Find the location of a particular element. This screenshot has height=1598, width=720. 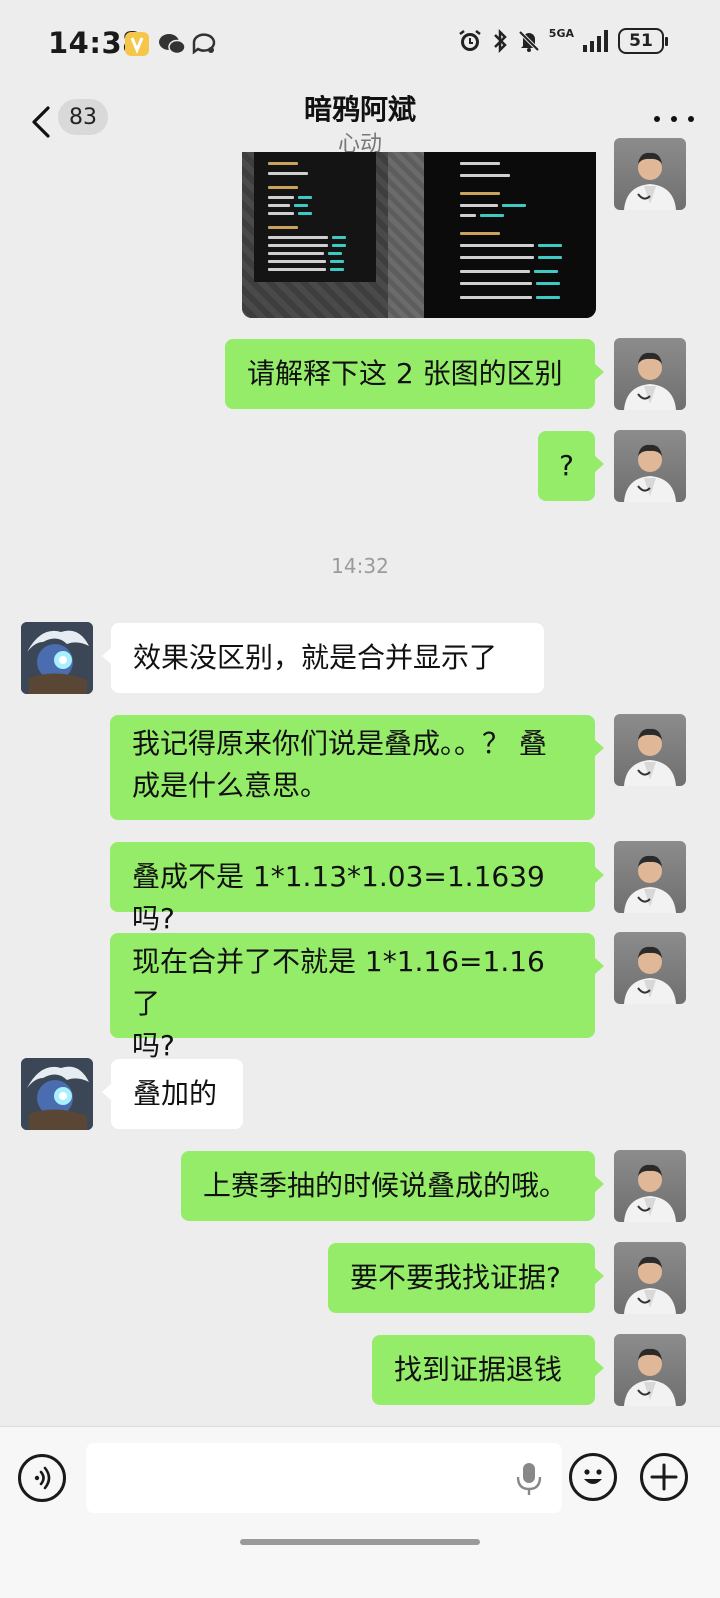

message-text: 请解释下这 2 张图的区别 is located at coordinates (405, 373).